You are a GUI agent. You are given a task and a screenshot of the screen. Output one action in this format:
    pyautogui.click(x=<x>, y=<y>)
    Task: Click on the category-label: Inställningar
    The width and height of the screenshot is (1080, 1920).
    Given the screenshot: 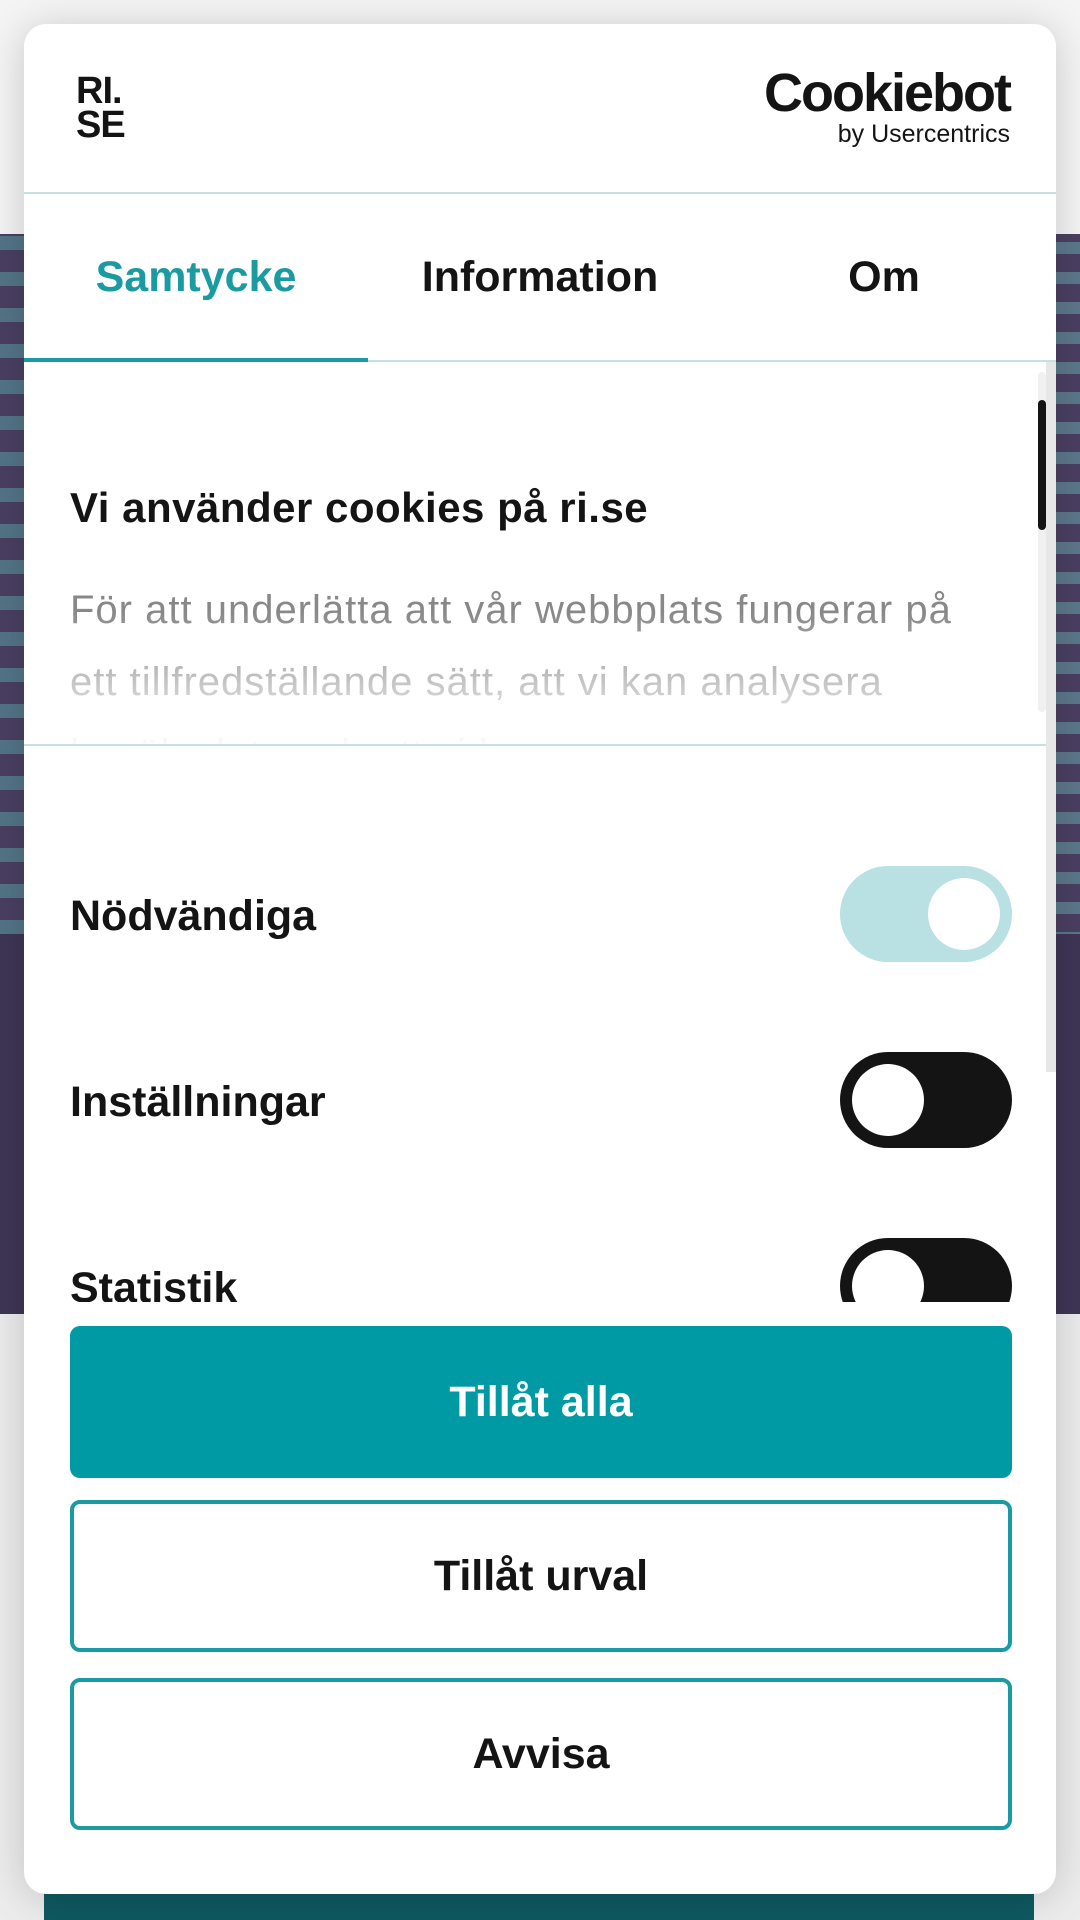 What is the action you would take?
    pyautogui.click(x=198, y=1102)
    